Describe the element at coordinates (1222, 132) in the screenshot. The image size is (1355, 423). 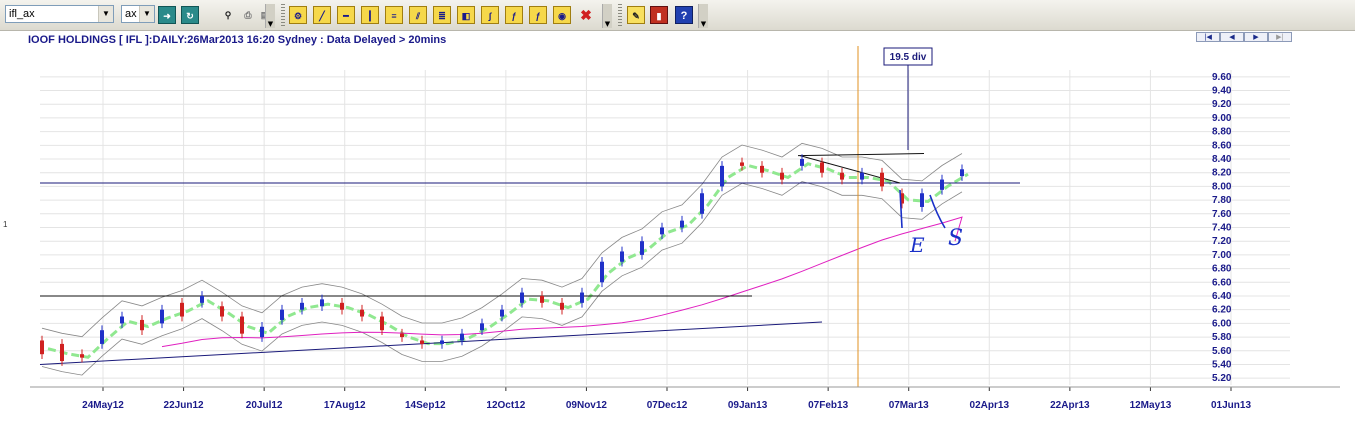
I see `y-tick-label: 8.80` at that location.